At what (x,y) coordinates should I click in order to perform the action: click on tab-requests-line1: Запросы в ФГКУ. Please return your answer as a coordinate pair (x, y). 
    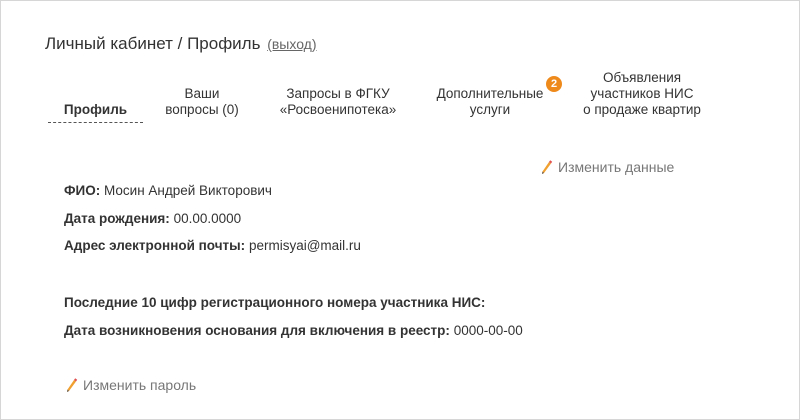
    Looking at the image, I should click on (338, 93).